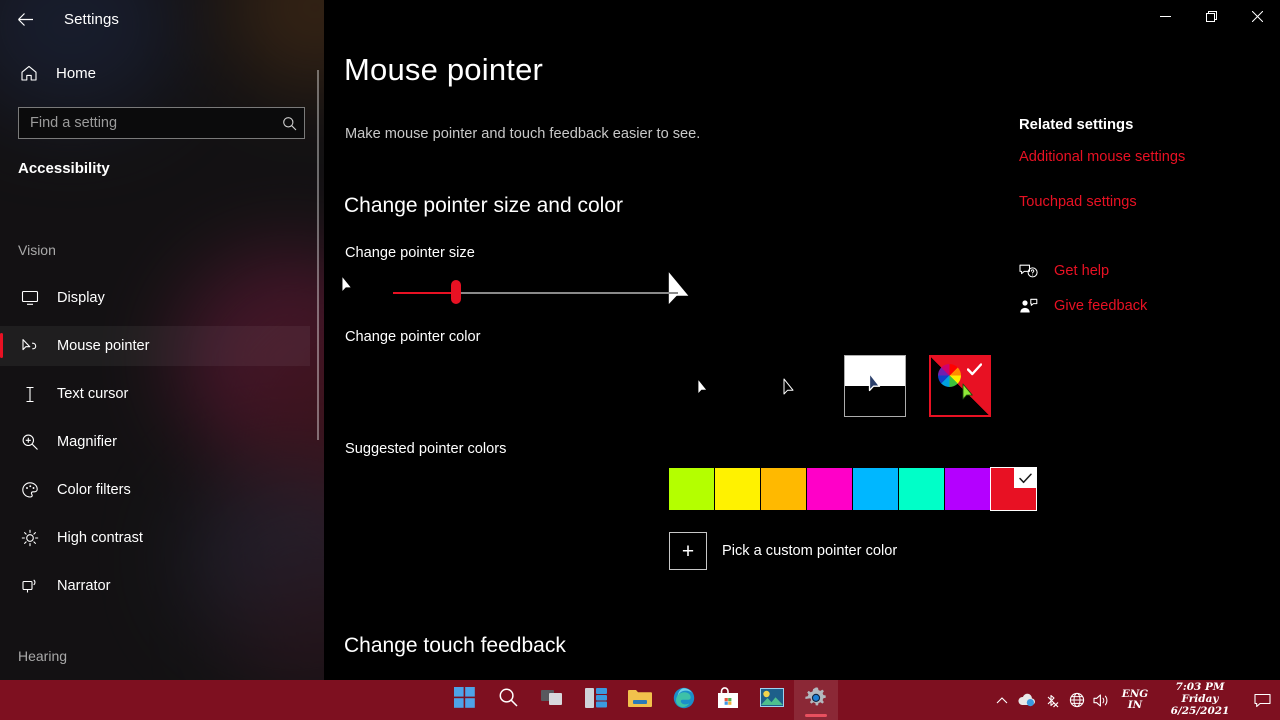  I want to click on edge-button, so click(684, 700).